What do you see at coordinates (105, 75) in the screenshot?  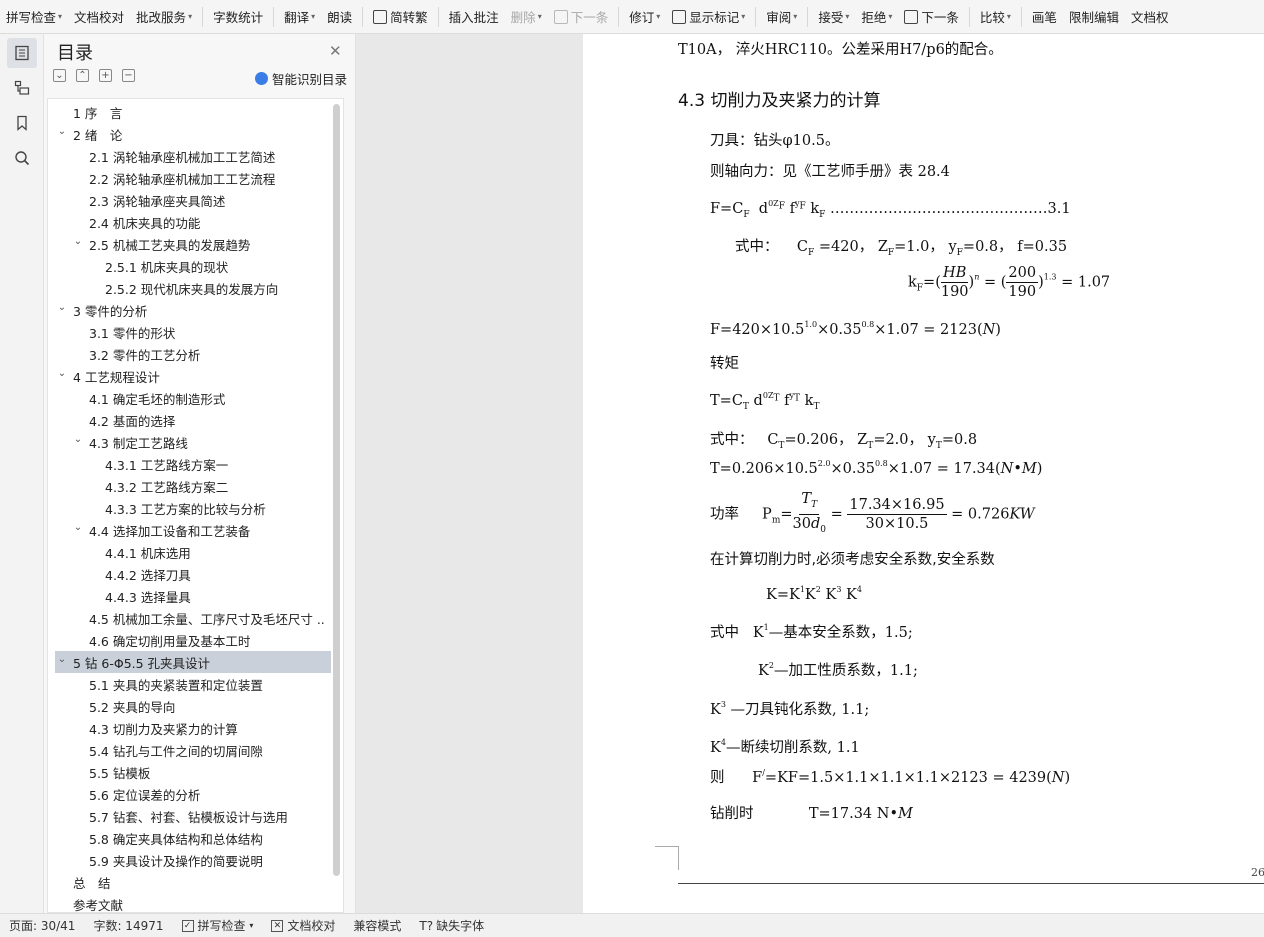 I see `add-heading-icon: +` at bounding box center [105, 75].